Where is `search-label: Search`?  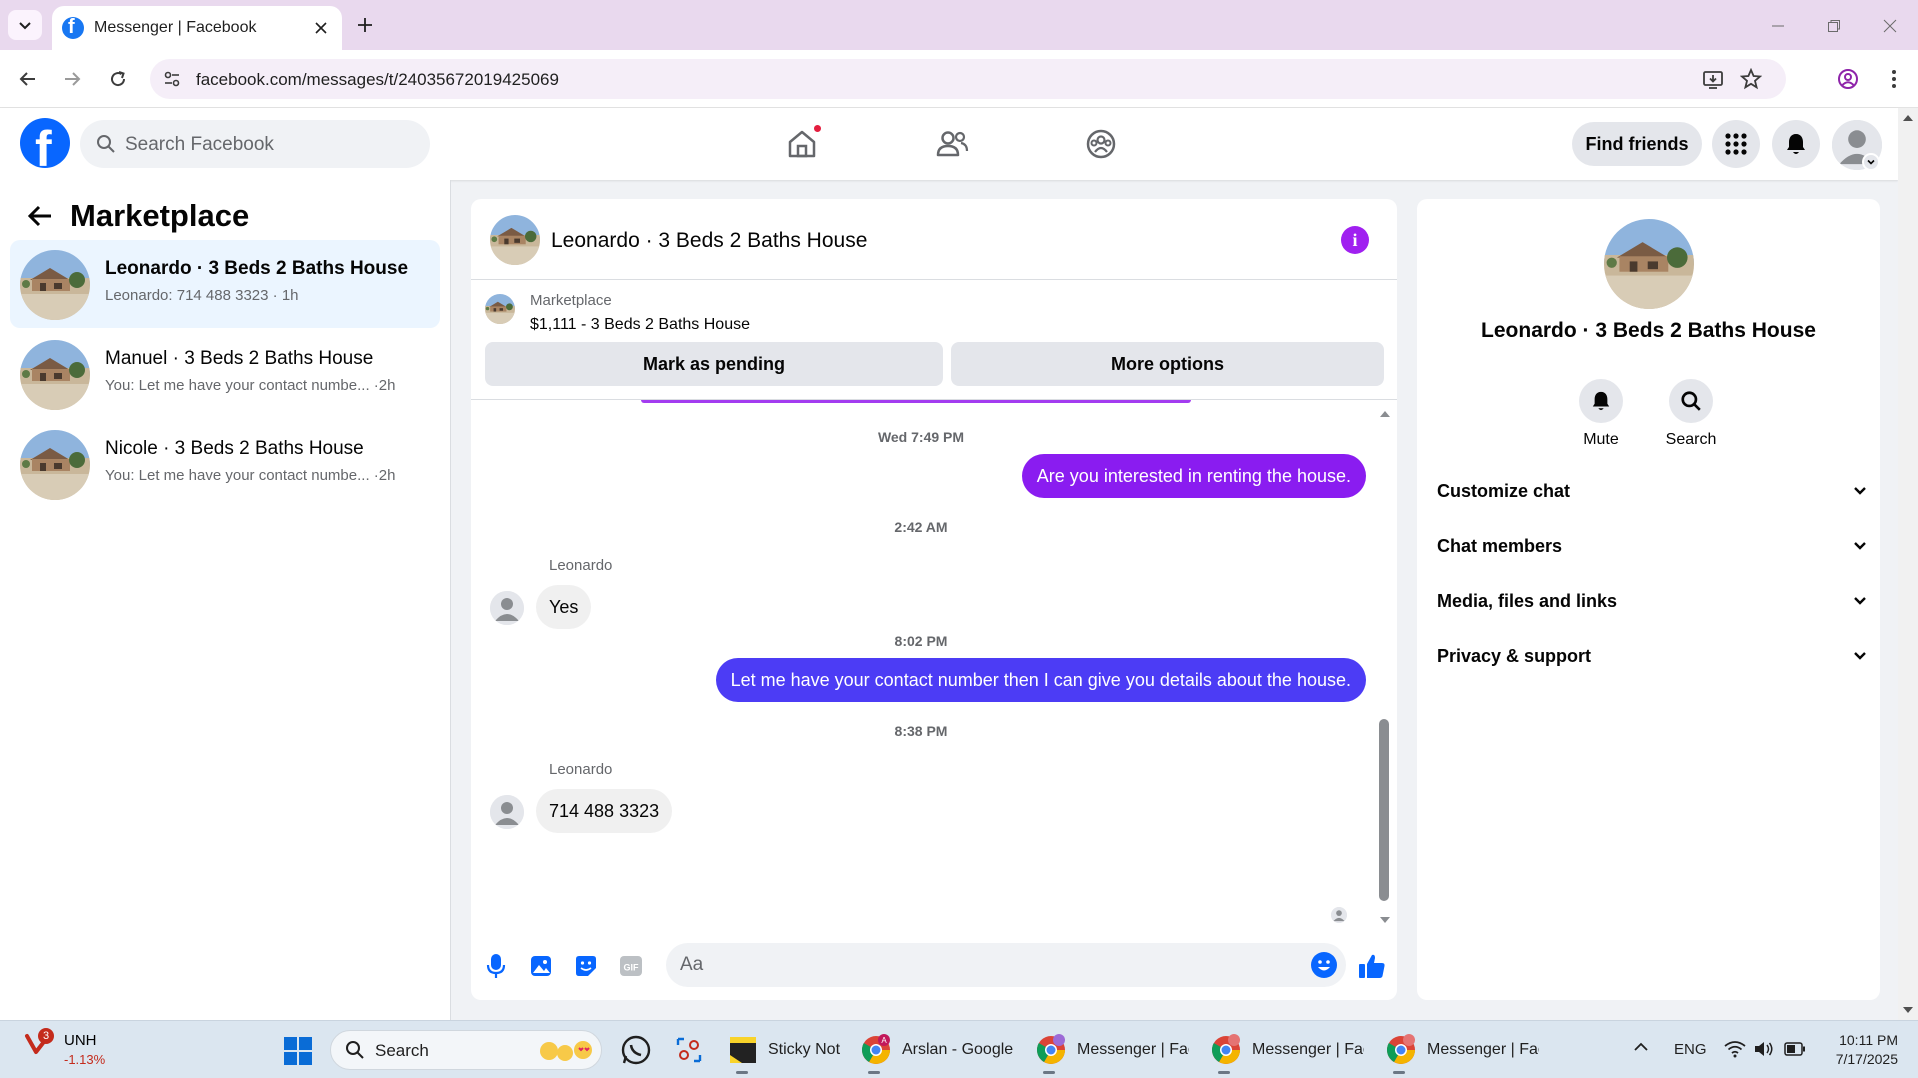
search-label: Search is located at coordinates (1691, 439).